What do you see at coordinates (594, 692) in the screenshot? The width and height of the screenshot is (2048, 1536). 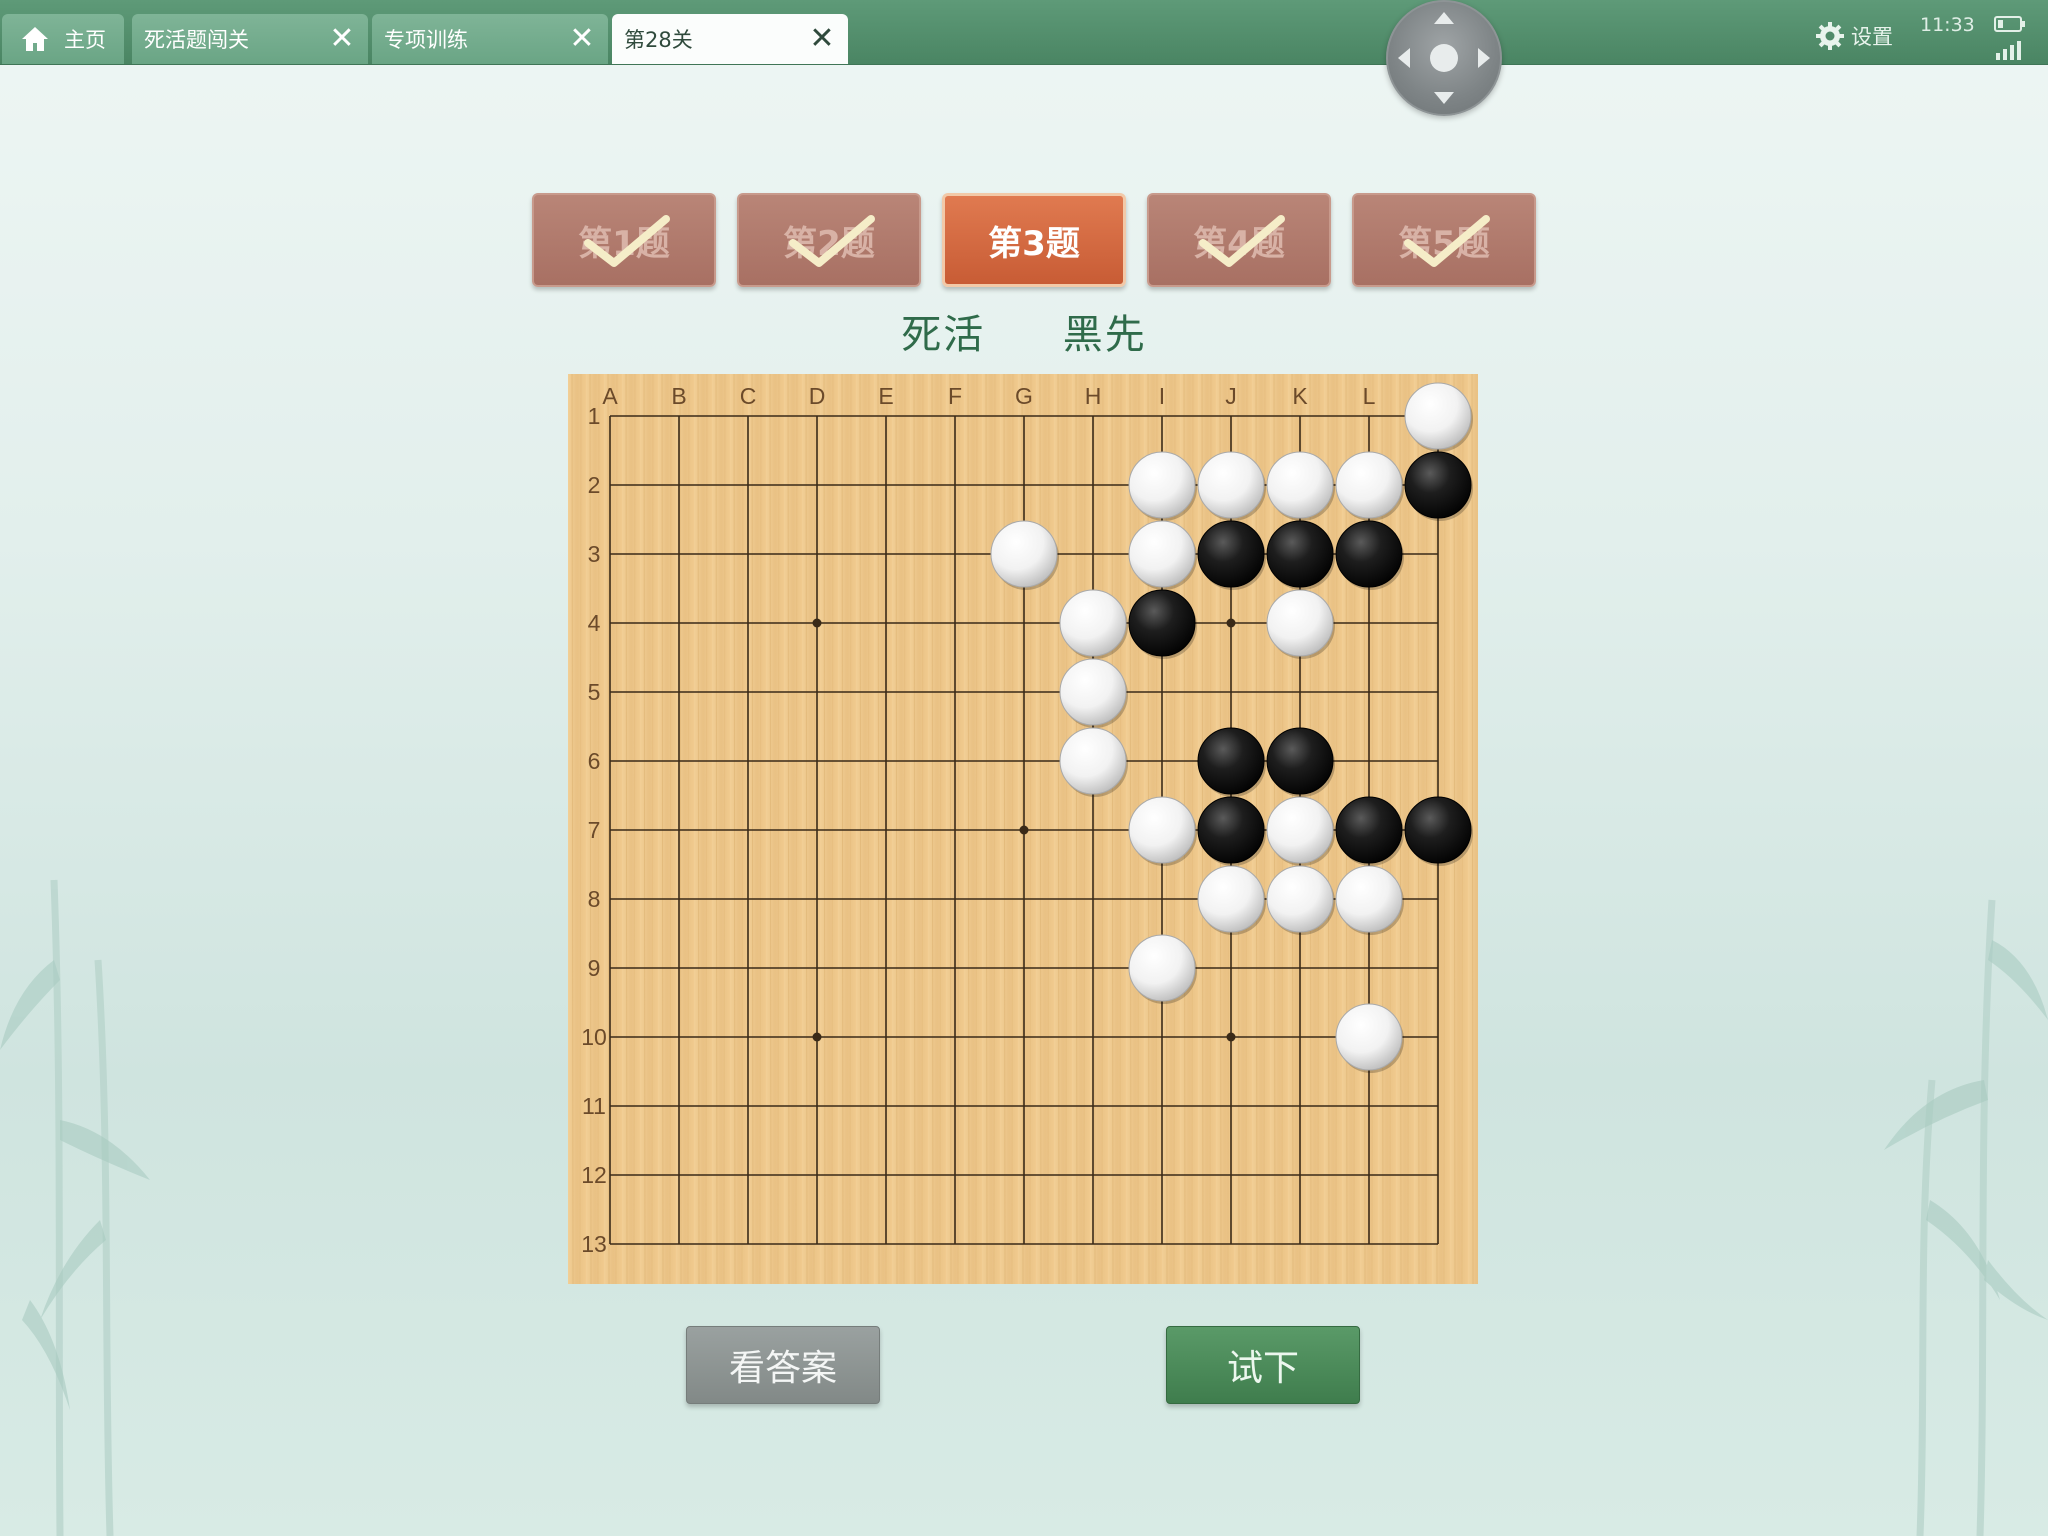 I see `row-label: 5` at bounding box center [594, 692].